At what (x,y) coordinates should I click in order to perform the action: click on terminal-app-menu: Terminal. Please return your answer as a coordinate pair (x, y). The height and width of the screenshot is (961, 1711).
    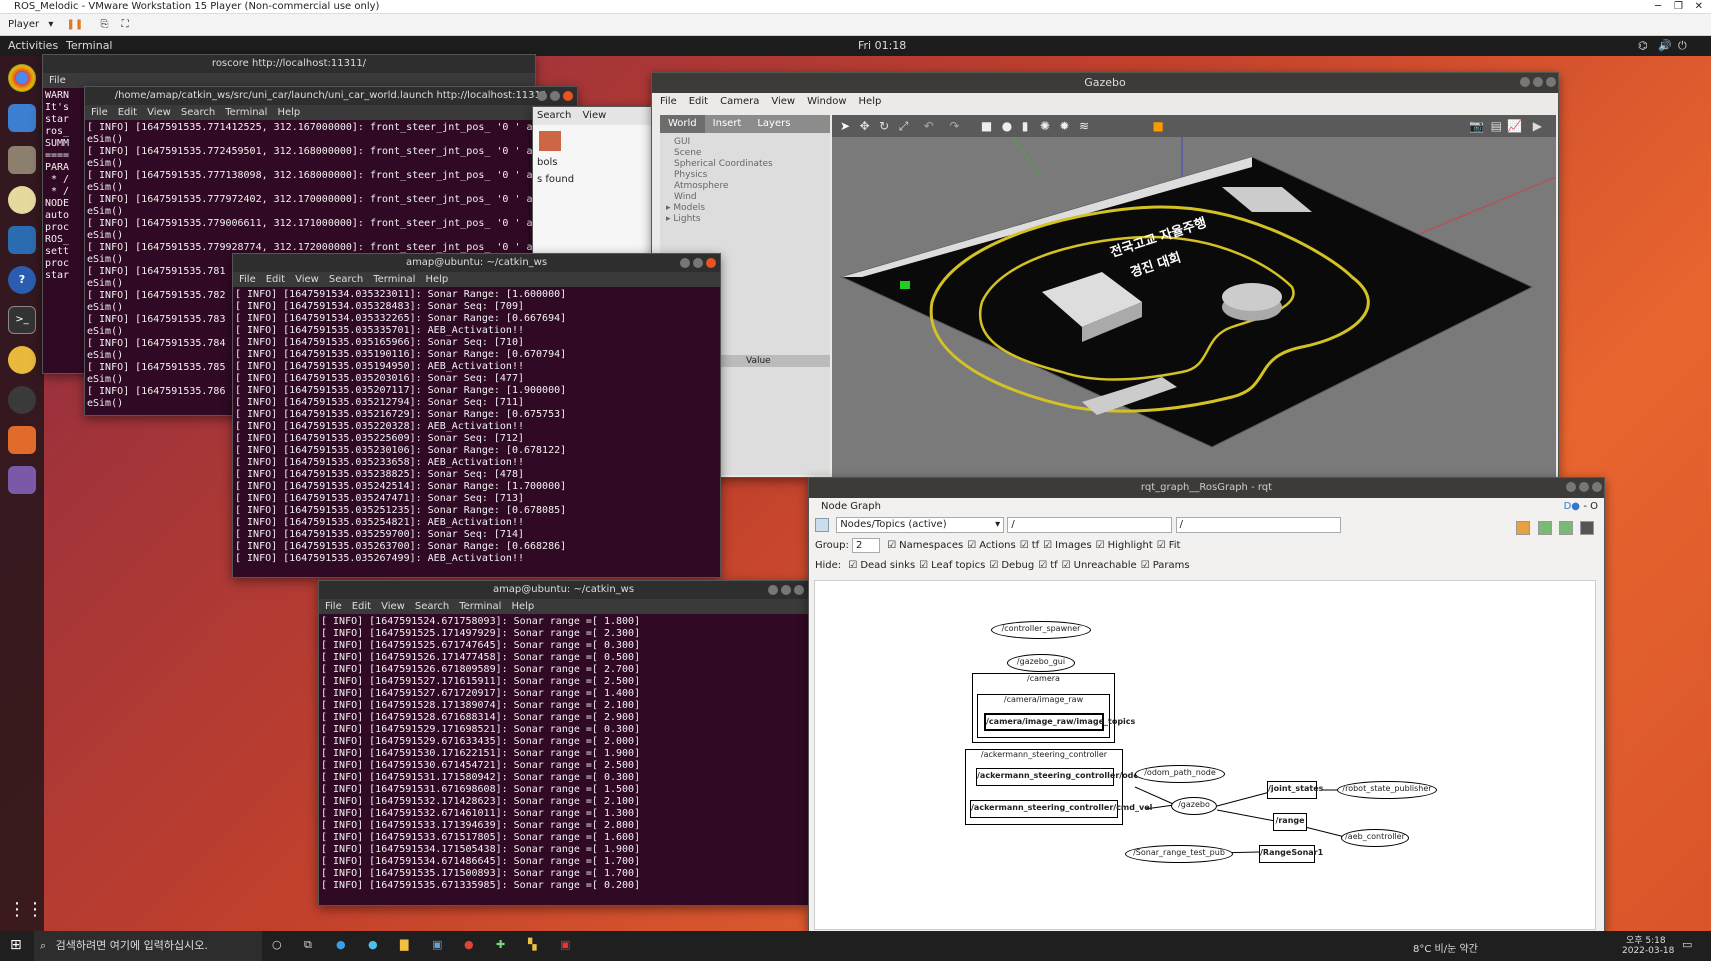
    Looking at the image, I should click on (89, 46).